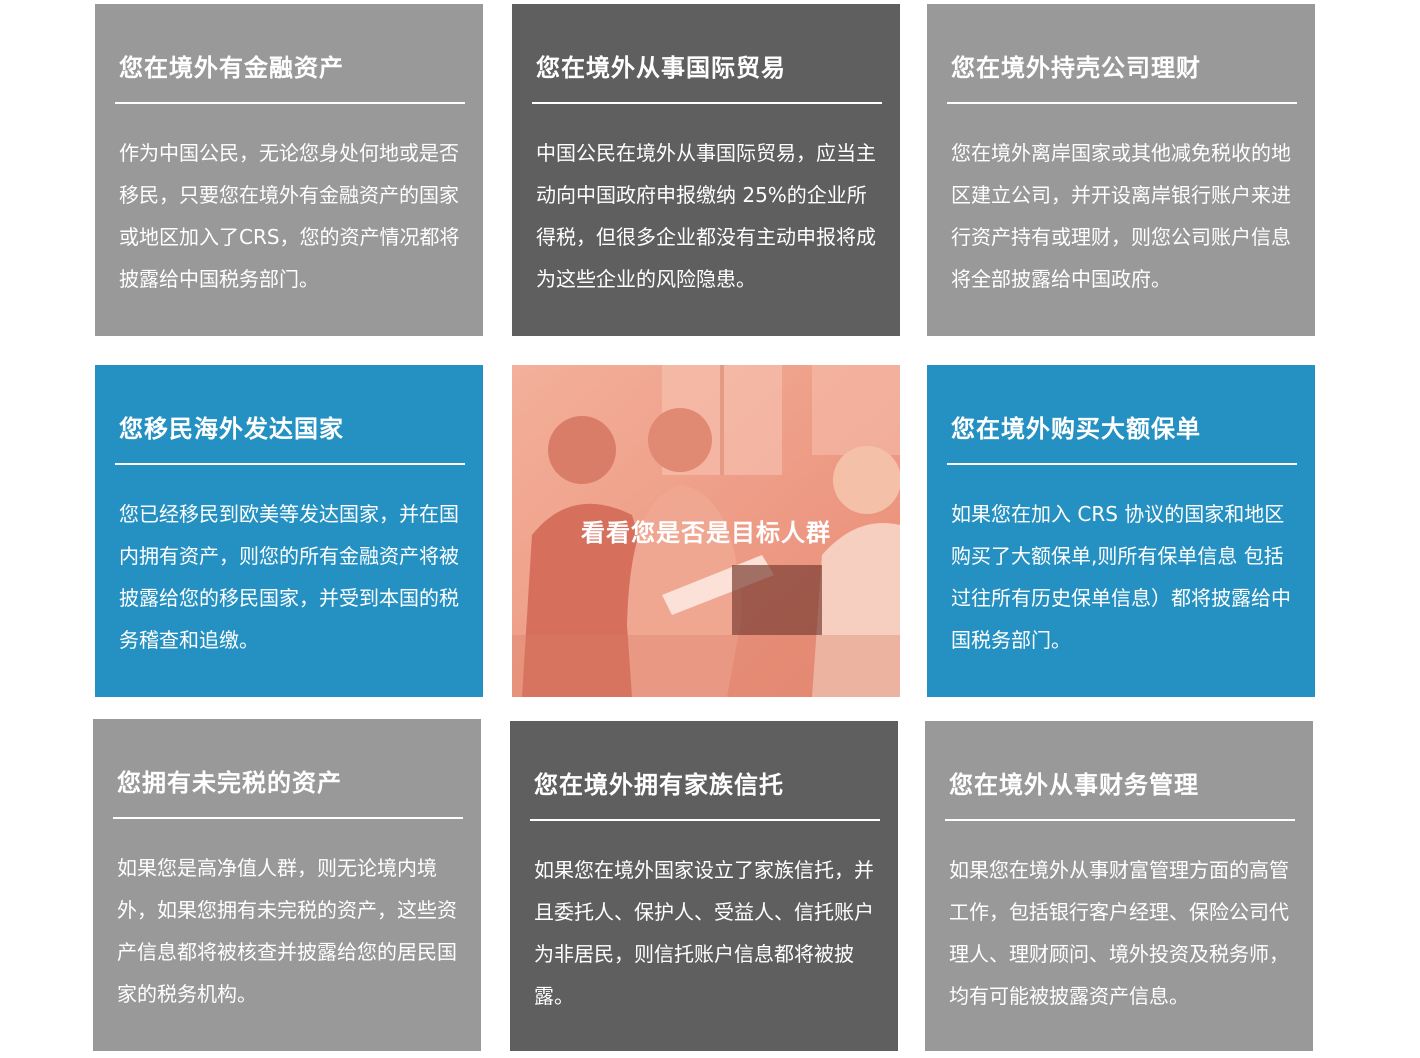 The width and height of the screenshot is (1420, 1058). Describe the element at coordinates (1076, 68) in the screenshot. I see `card-title: 您在境外持壳公司理财` at that location.